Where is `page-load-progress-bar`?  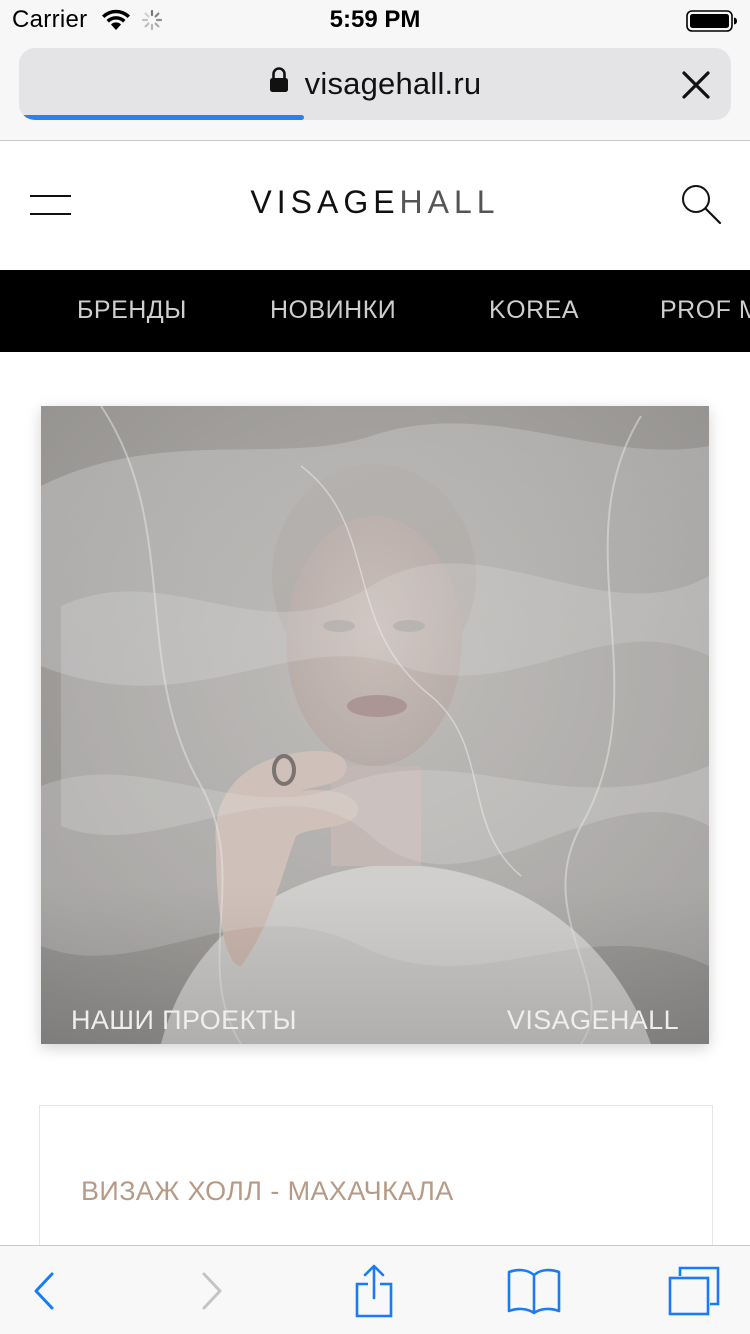 page-load-progress-bar is located at coordinates (161, 117).